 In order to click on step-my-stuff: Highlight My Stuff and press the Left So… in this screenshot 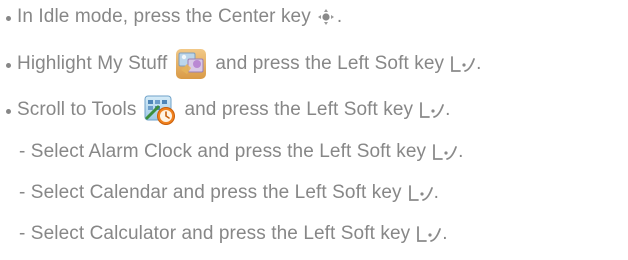, I will do `click(243, 64)`.